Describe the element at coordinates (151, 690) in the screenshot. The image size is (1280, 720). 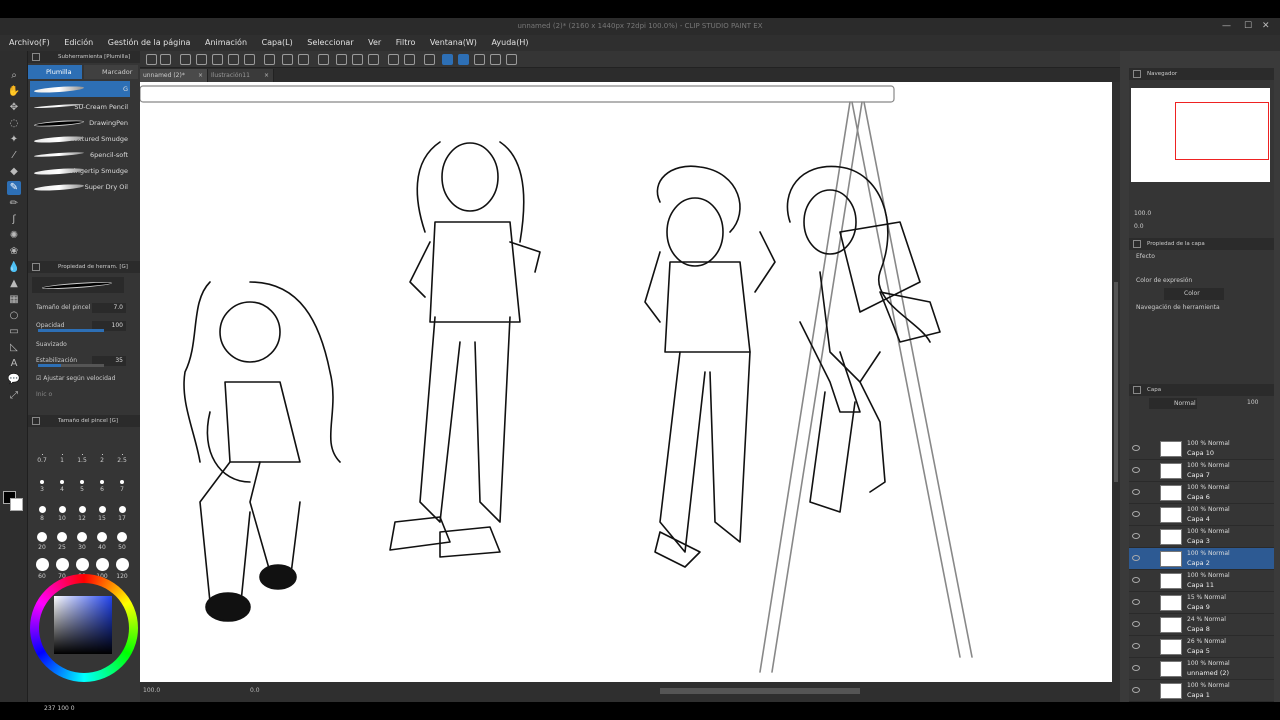
I see `canvas-zoom-value: 100.0` at that location.